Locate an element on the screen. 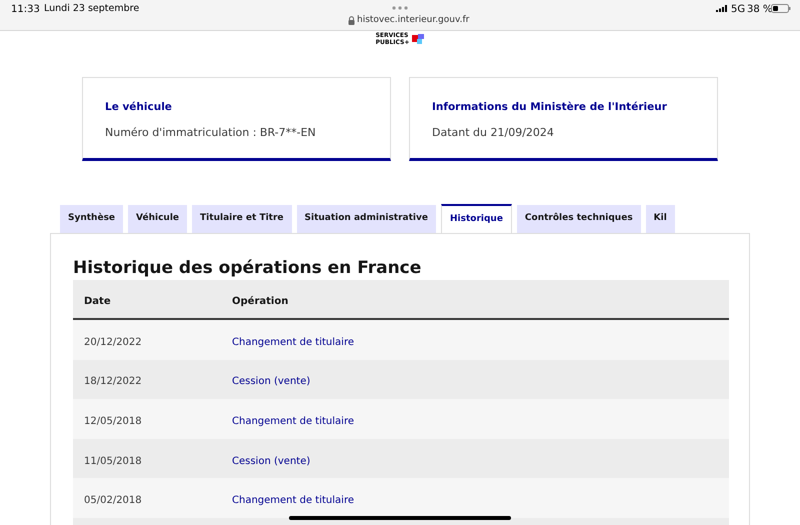 Image resolution: width=800 pixels, height=525 pixels. card-text: Numéro d'immatriculation : BR-7**-EN is located at coordinates (211, 132).